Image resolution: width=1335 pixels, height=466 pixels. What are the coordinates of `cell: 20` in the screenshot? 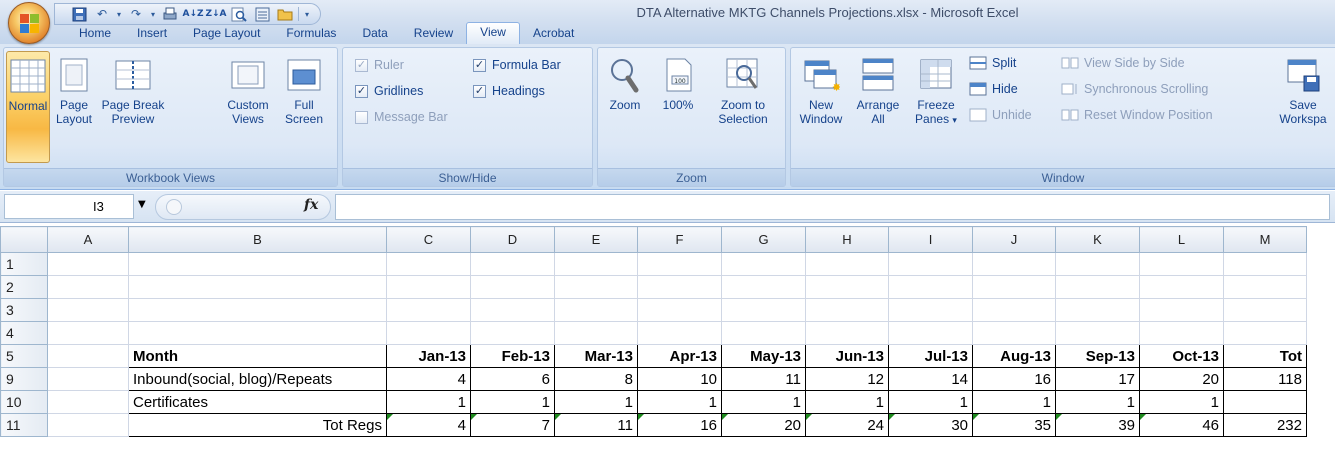 It's located at (763, 425).